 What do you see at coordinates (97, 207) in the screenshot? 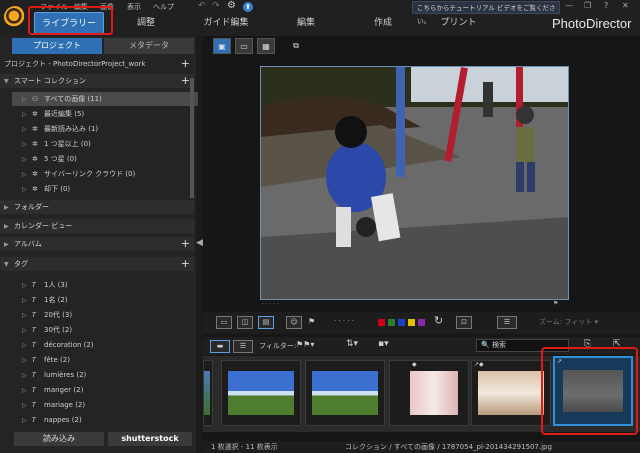
I see `folder-header: ▶ フォルダー` at bounding box center [97, 207].